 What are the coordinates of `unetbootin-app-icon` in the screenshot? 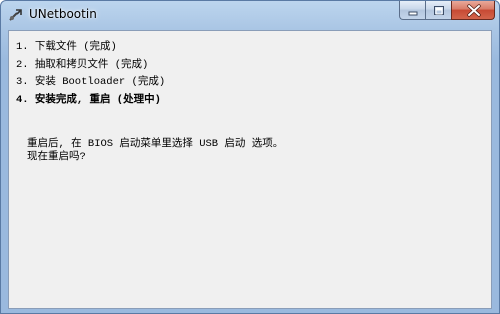 It's located at (16, 15).